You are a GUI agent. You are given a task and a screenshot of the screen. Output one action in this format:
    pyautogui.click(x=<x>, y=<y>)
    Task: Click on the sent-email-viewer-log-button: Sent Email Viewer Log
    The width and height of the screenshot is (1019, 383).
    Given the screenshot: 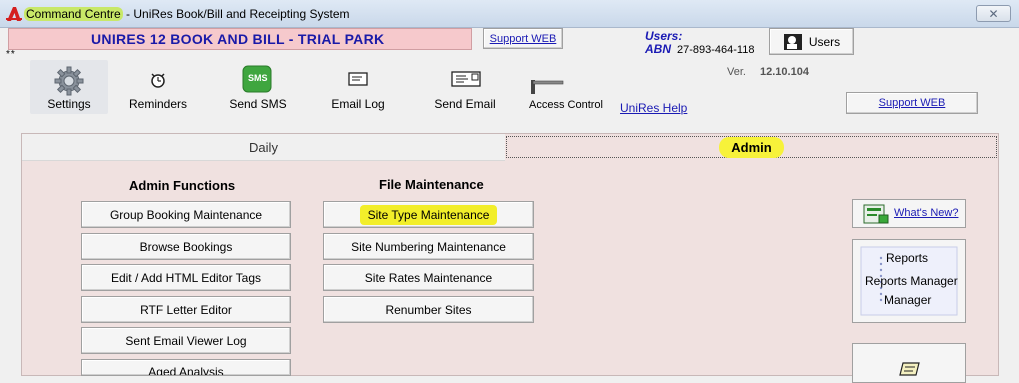 What is the action you would take?
    pyautogui.click(x=186, y=340)
    